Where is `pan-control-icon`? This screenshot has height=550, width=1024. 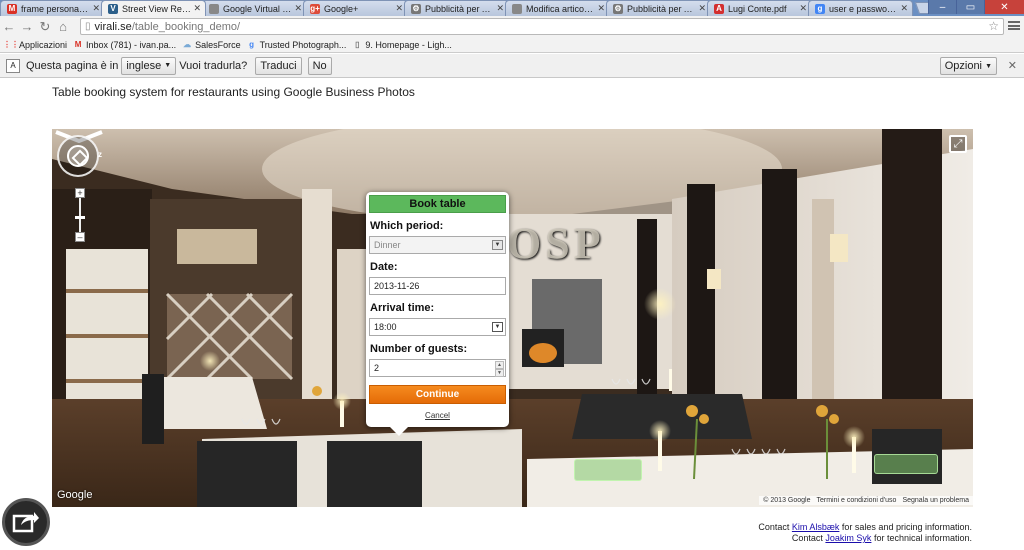 pan-control-icon is located at coordinates (78, 156).